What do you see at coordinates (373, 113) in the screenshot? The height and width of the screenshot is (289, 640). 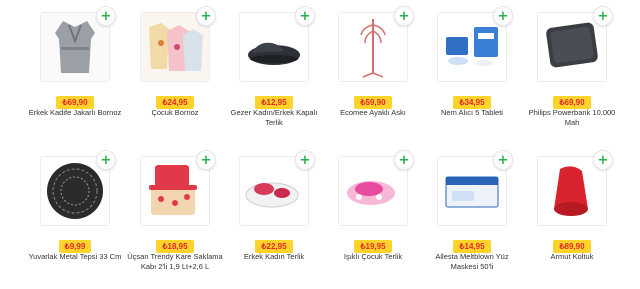 I see `product-name: Ecomee Ayaklı Askı` at bounding box center [373, 113].